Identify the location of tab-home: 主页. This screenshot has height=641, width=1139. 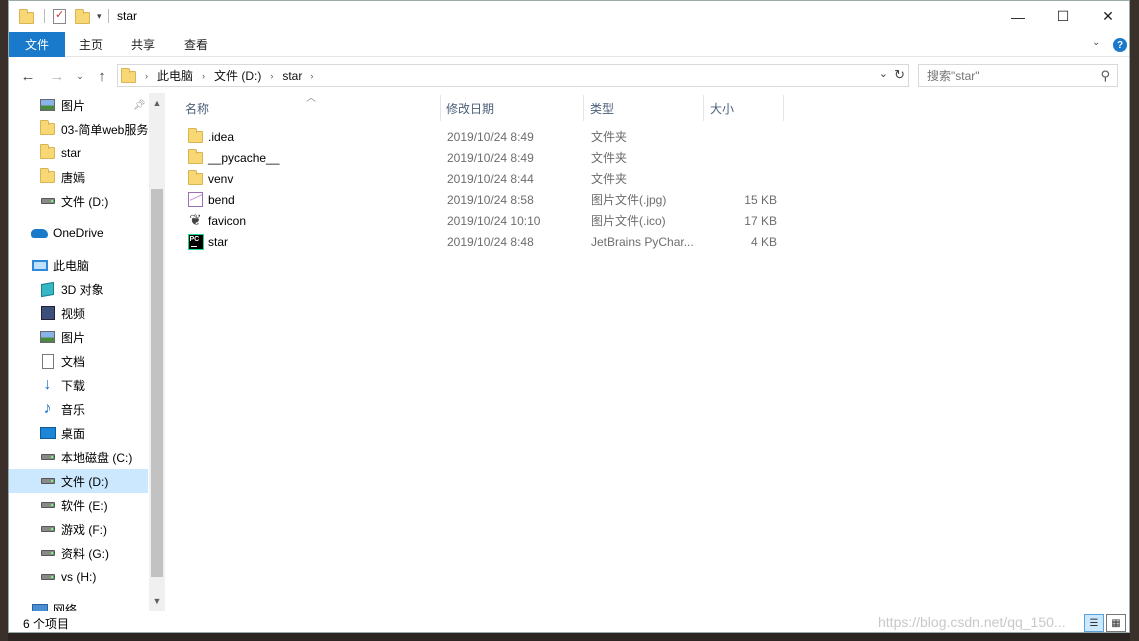
(91, 44).